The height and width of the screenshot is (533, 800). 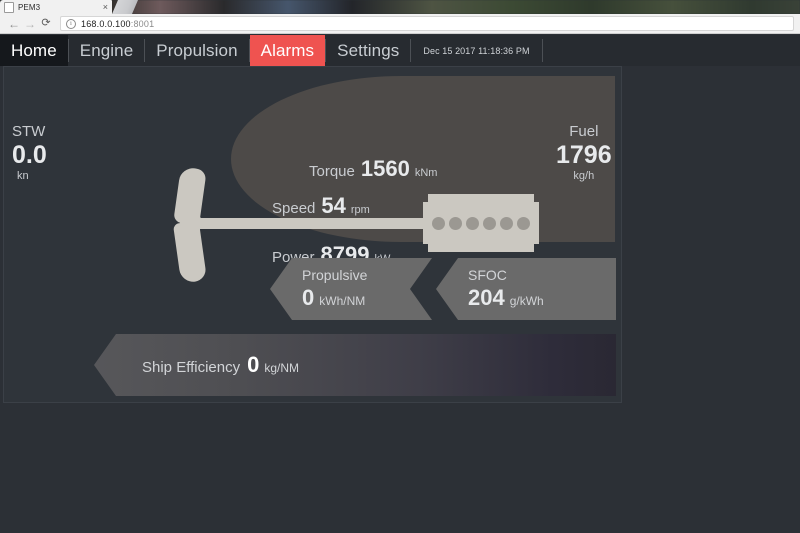 I want to click on reload-icon: ⟳, so click(x=46, y=23).